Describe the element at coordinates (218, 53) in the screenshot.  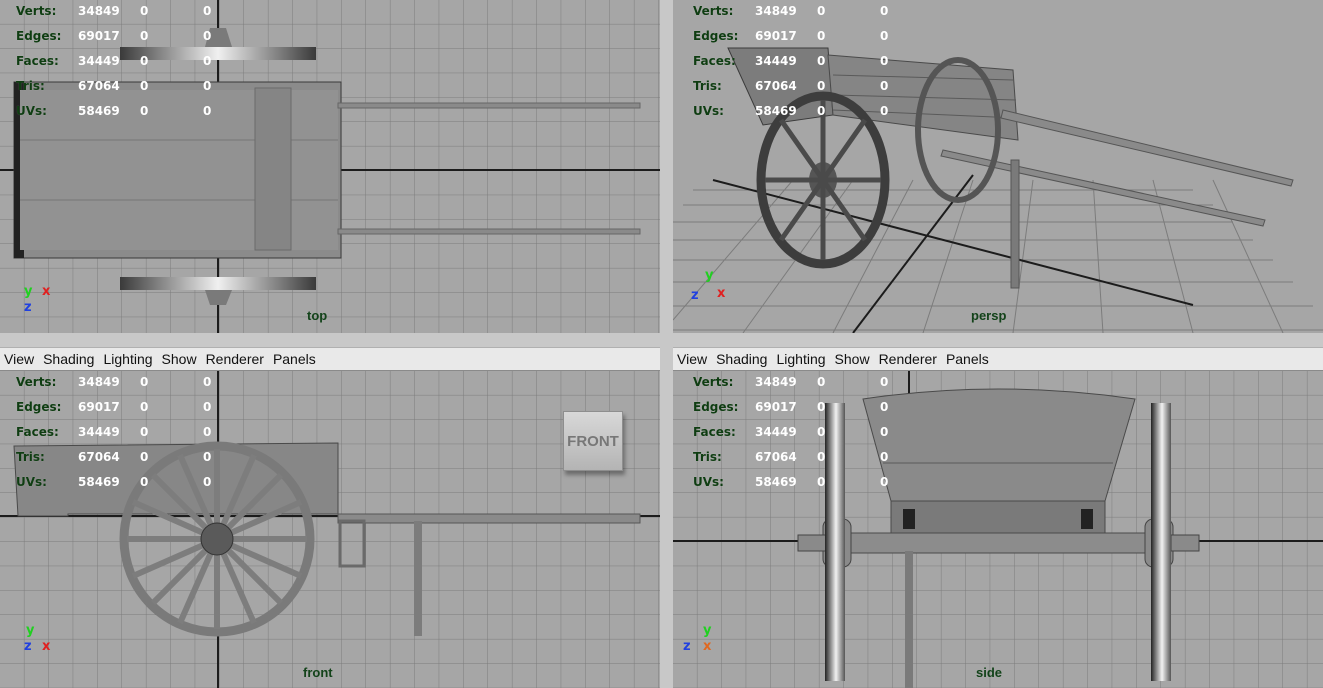
I see `wheel-top-upper` at that location.